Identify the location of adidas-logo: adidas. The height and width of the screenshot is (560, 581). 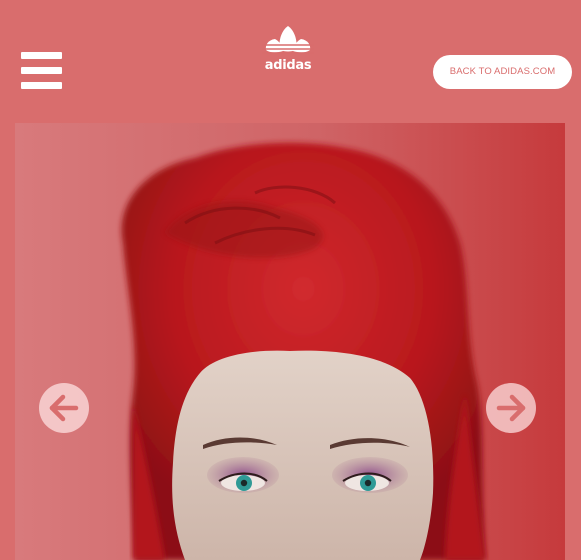
(288, 50).